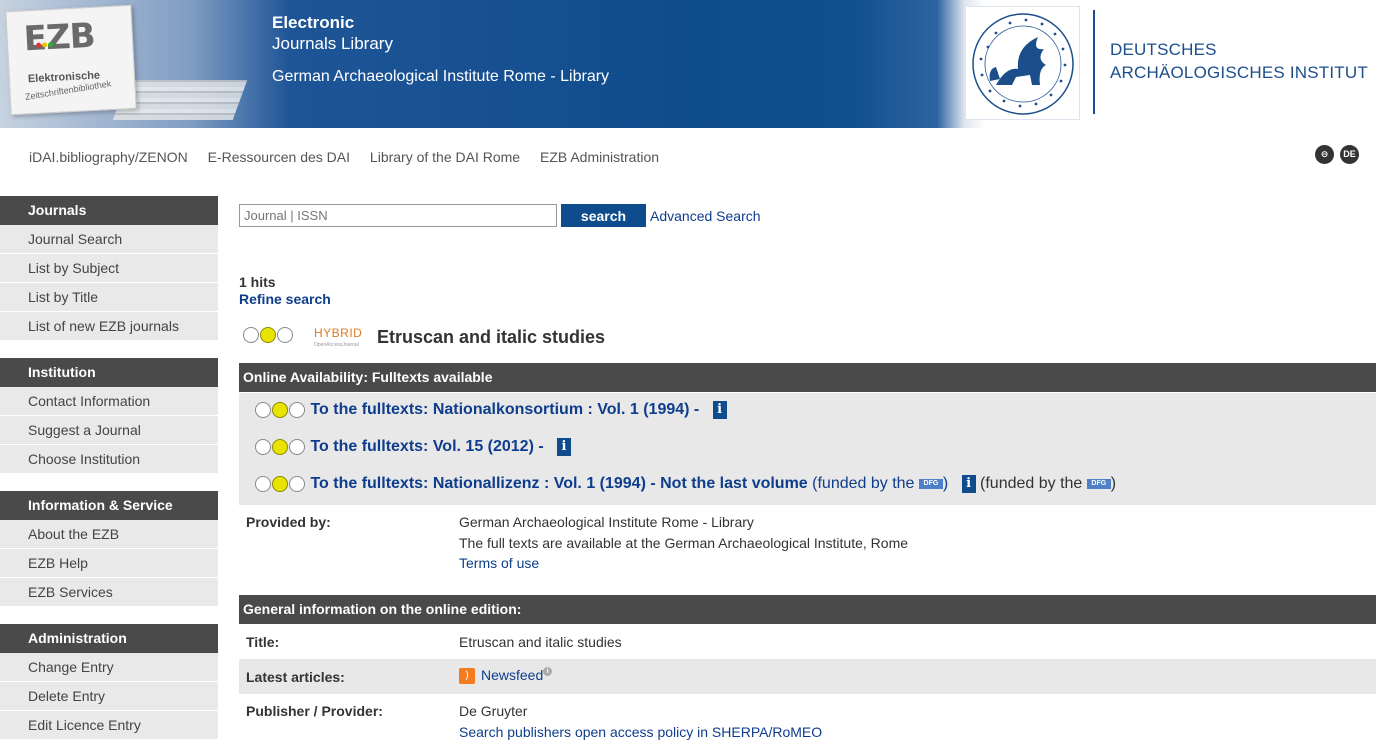 This screenshot has height=745, width=1378. Describe the element at coordinates (493, 711) in the screenshot. I see `publisher-value: De Gruyter` at that location.